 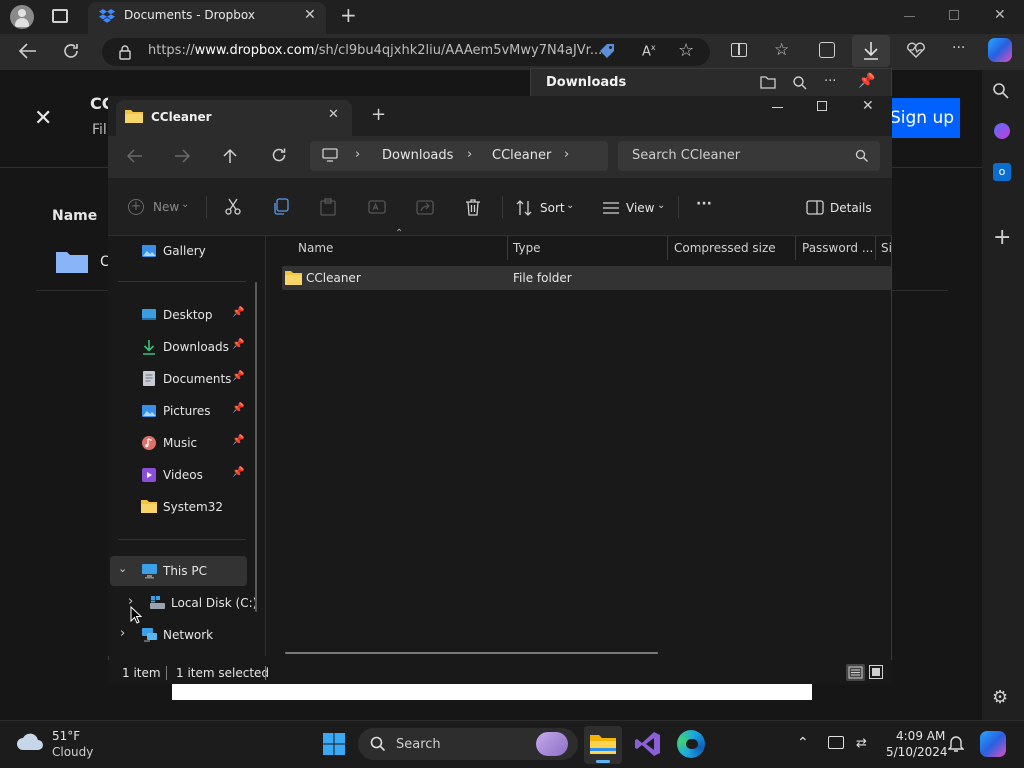 What do you see at coordinates (868, 106) in the screenshot?
I see `explorer-close-icon: ✕` at bounding box center [868, 106].